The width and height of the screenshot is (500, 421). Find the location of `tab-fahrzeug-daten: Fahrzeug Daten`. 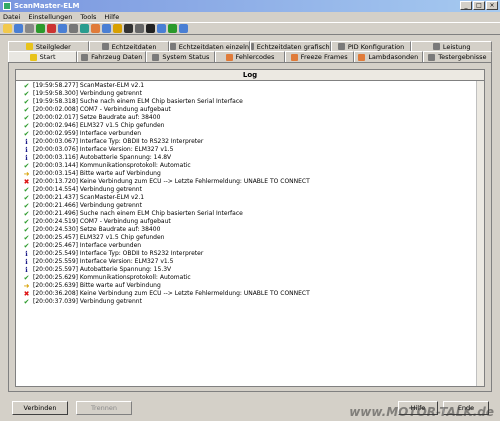

tab-fahrzeug-daten: Fahrzeug Daten is located at coordinates (112, 56).